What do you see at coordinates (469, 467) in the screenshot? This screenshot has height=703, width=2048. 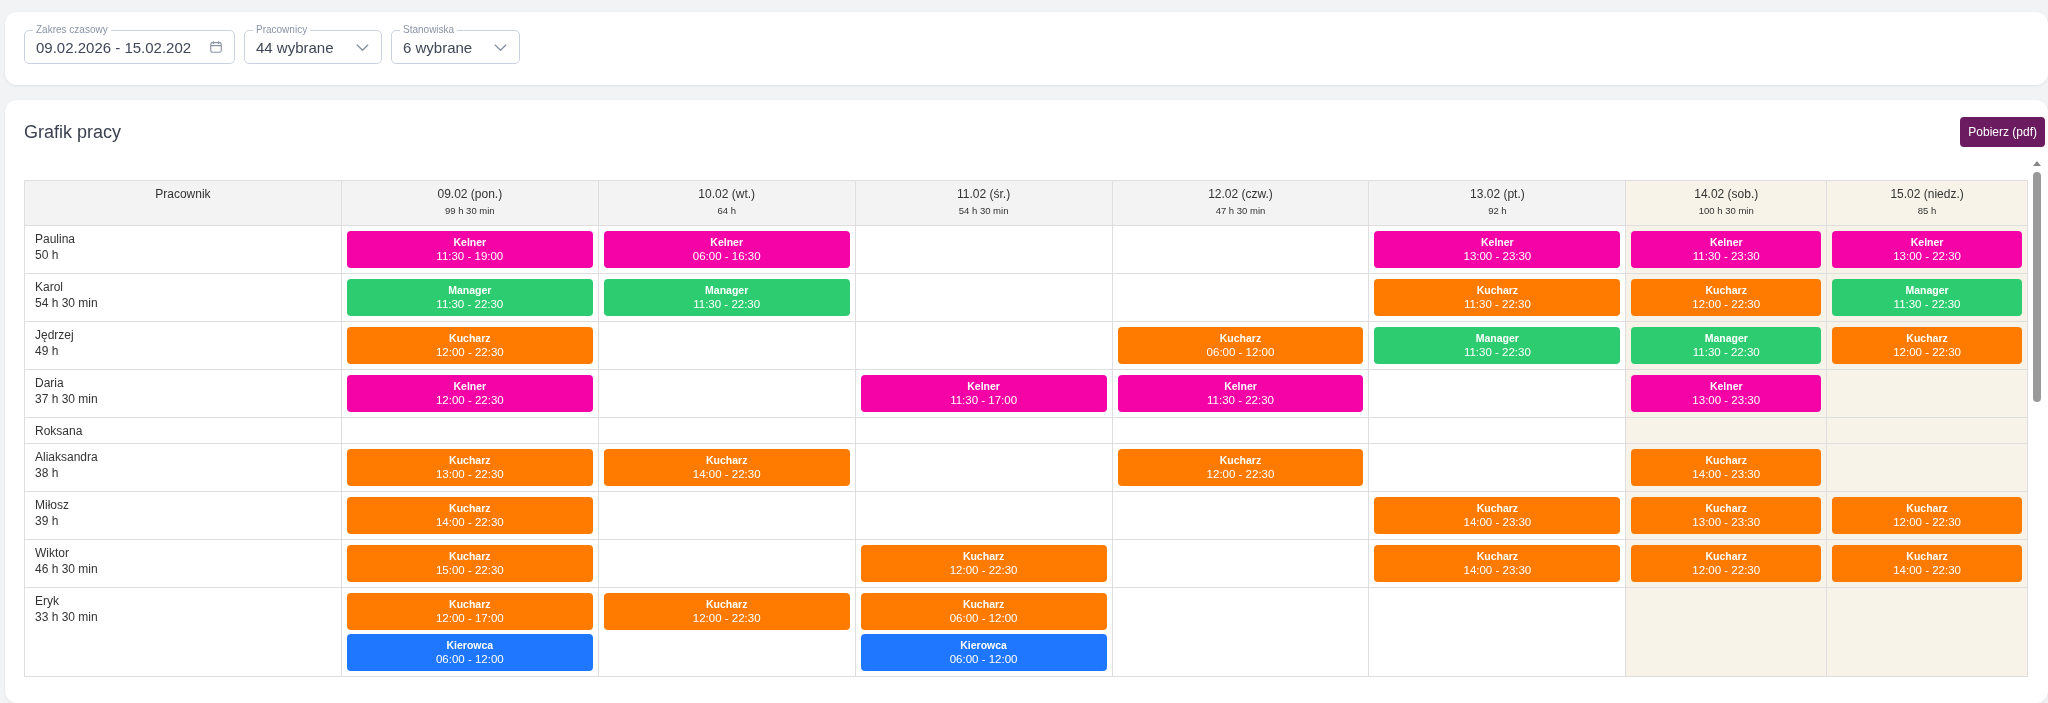 I see `shift-block: Kucharz 13:00 - 22:30` at bounding box center [469, 467].